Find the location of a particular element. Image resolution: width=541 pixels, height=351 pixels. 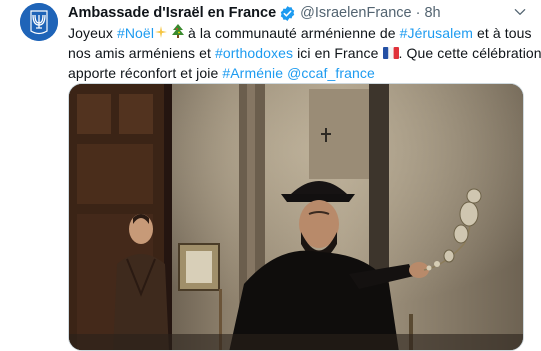

hashtag-noel: #Noël is located at coordinates (135, 33).